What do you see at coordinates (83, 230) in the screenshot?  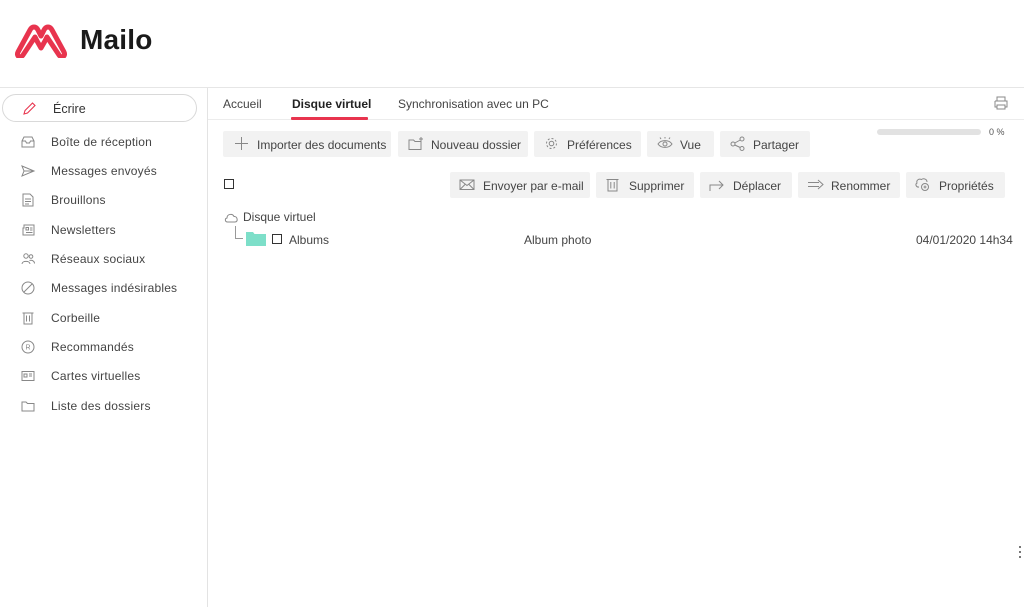 I see `sidebar-item-label: Newsletters` at bounding box center [83, 230].